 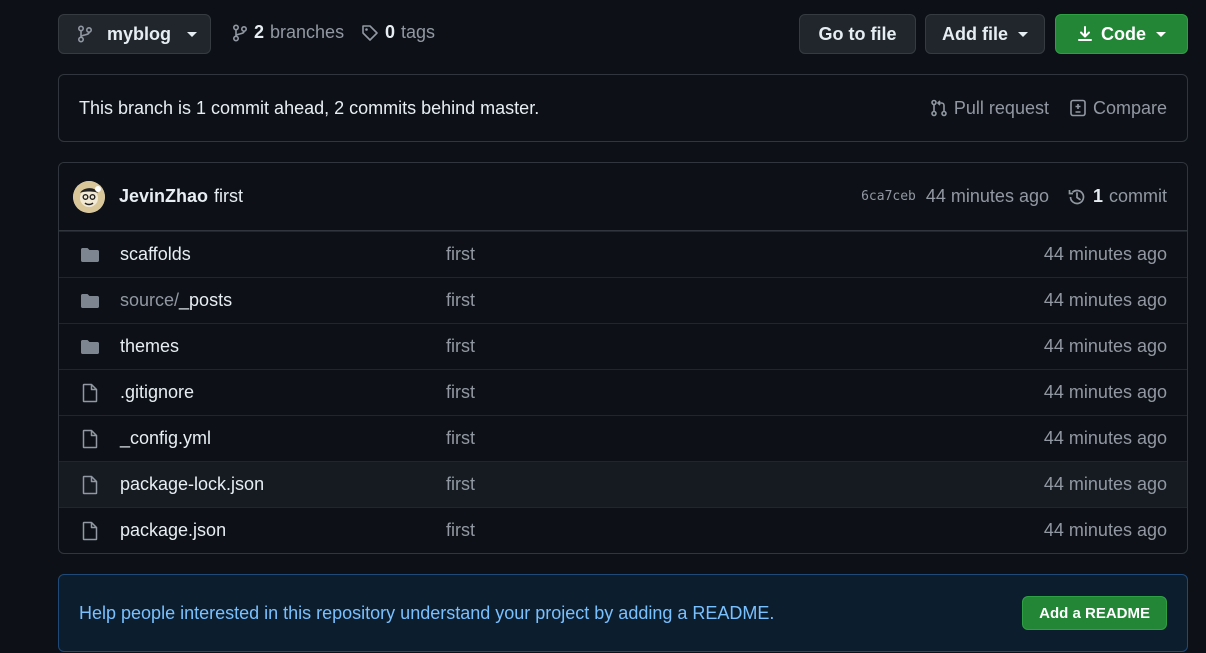 I want to click on history-icon, so click(x=1076, y=196).